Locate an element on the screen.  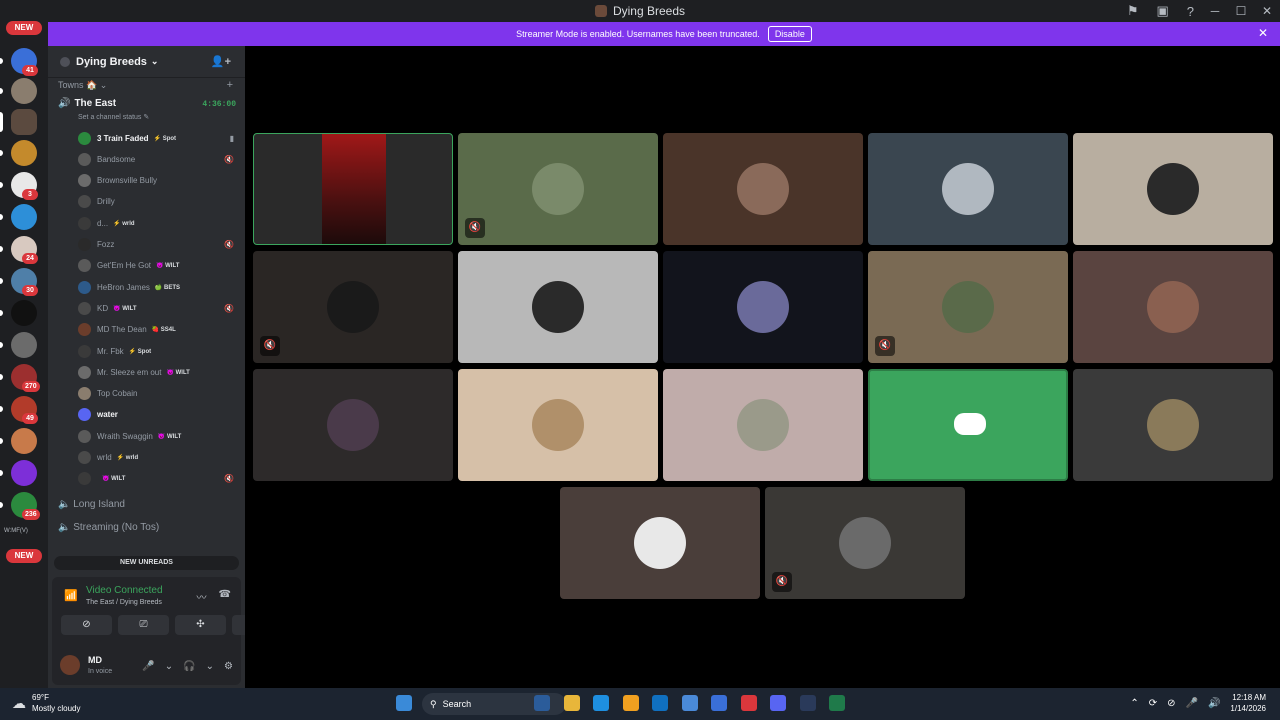
maximize-button: ☐ is located at coordinates (1241, 11).